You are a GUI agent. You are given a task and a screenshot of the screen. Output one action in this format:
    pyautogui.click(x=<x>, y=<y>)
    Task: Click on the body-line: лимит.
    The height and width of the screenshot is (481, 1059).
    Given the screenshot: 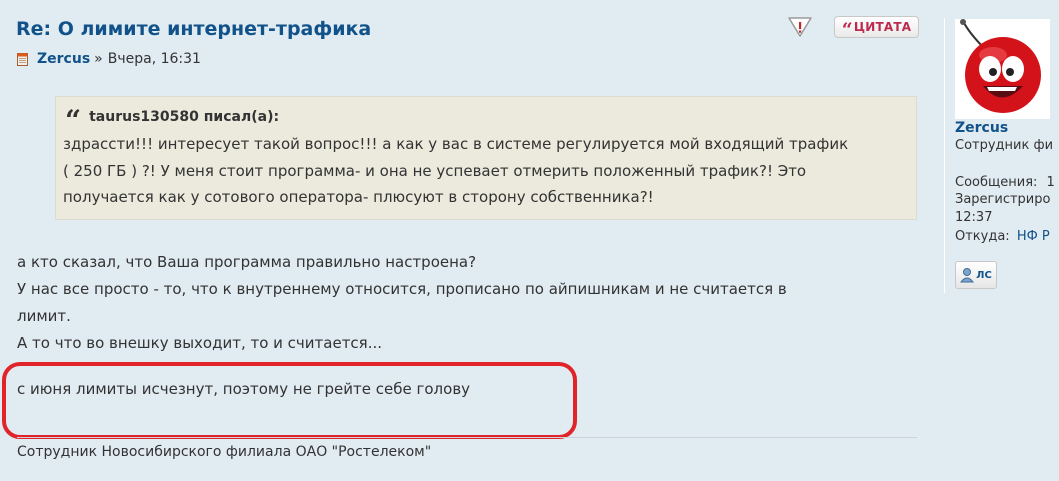 What is the action you would take?
    pyautogui.click(x=44, y=316)
    